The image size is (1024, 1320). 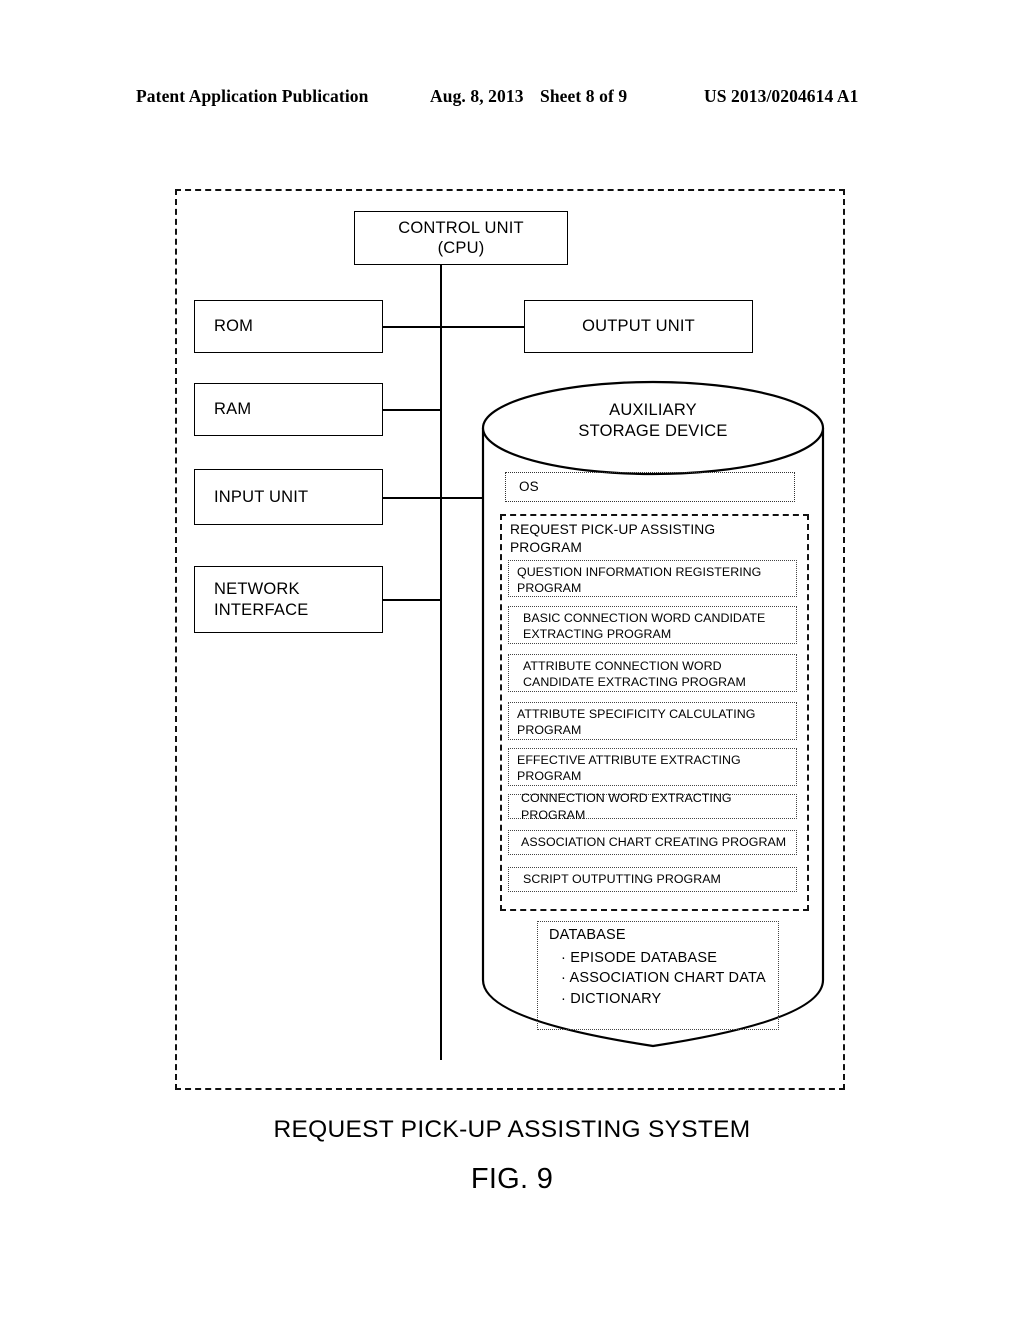 What do you see at coordinates (653, 431) in the screenshot?
I see `auxiliary-storage-title-line2: STORAGE DEVICE` at bounding box center [653, 431].